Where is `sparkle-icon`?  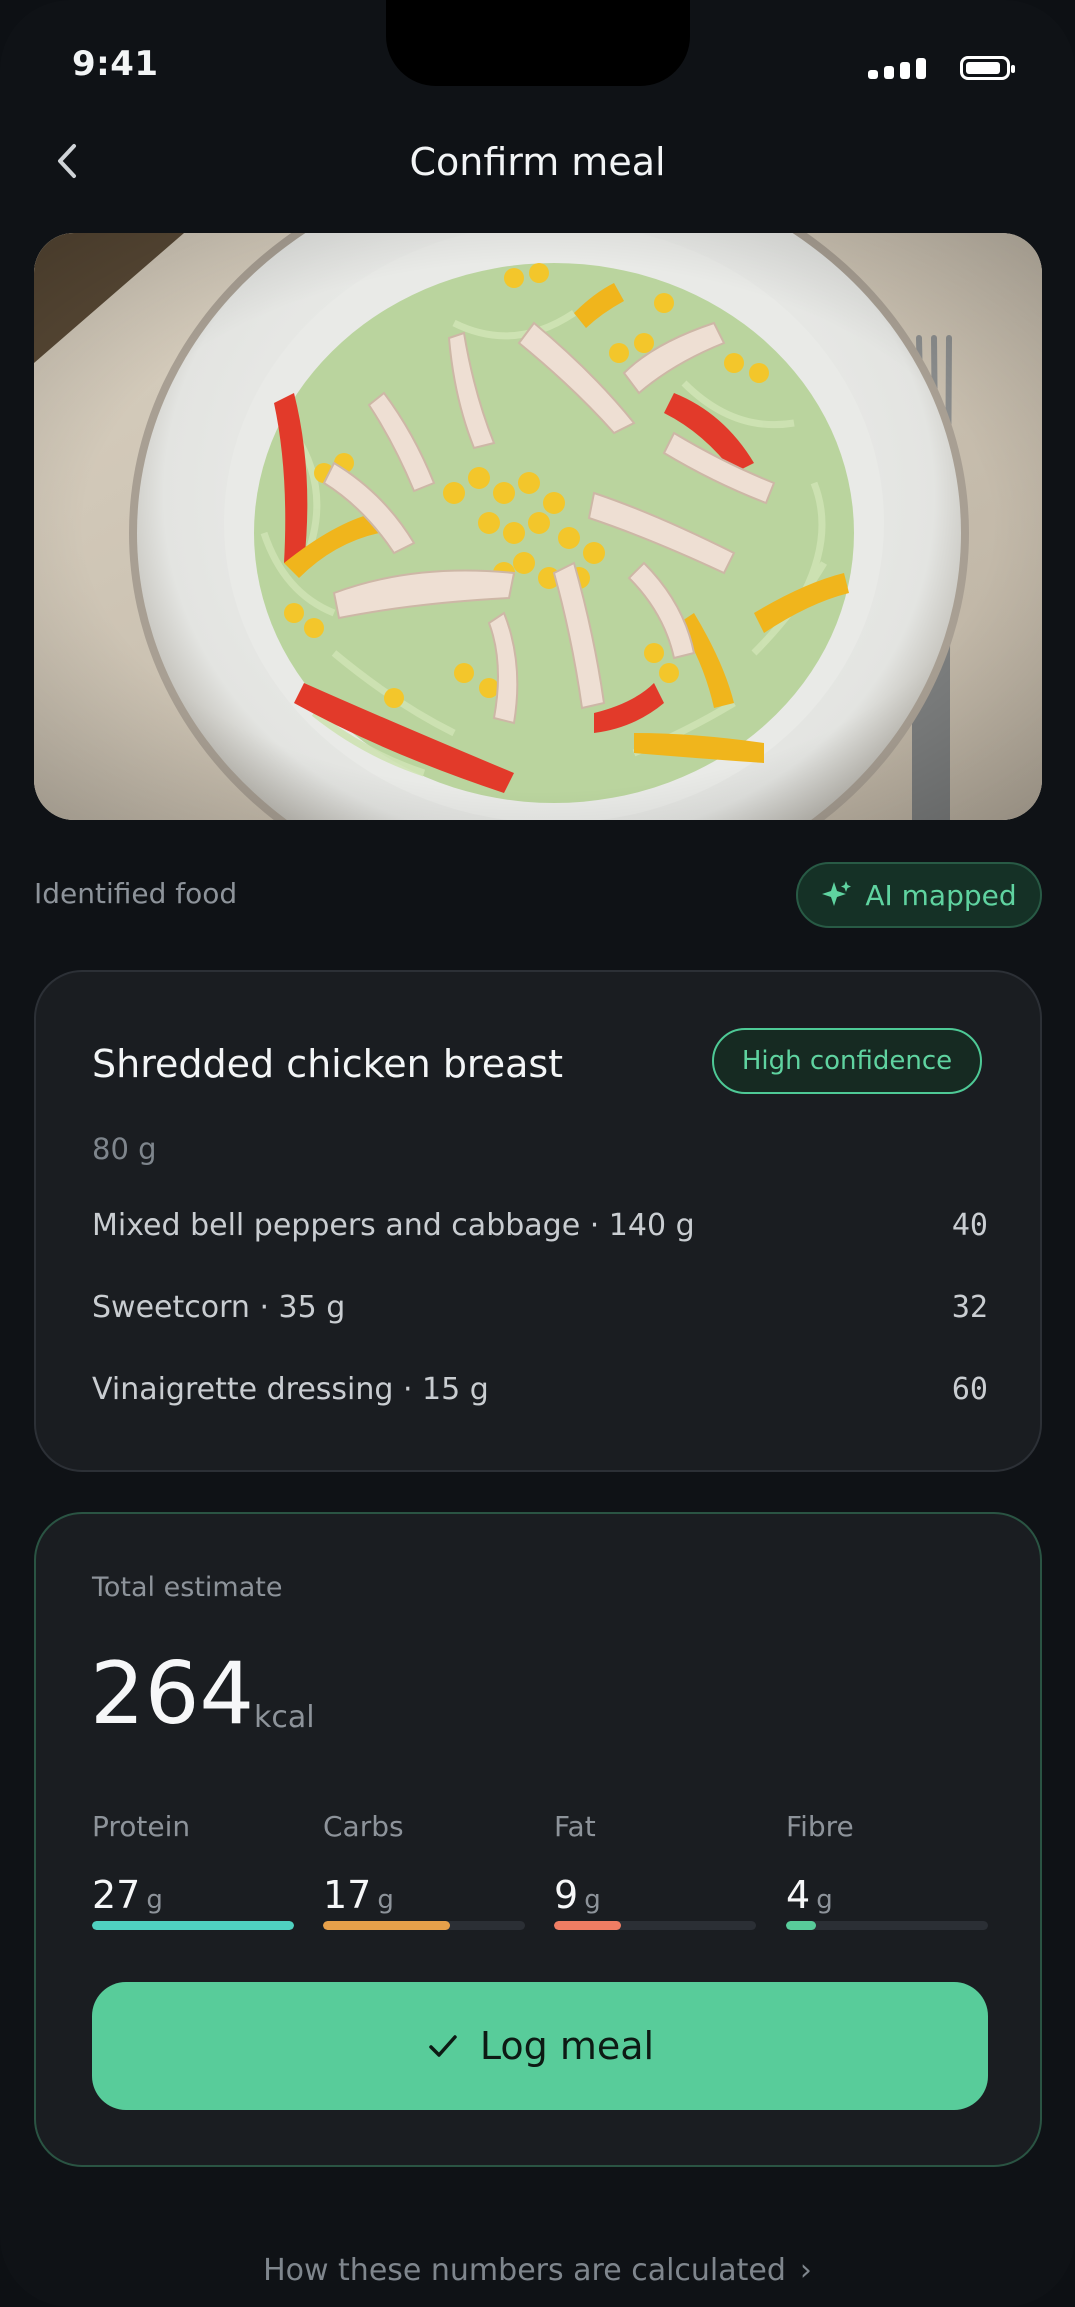
sparkle-icon is located at coordinates (837, 893).